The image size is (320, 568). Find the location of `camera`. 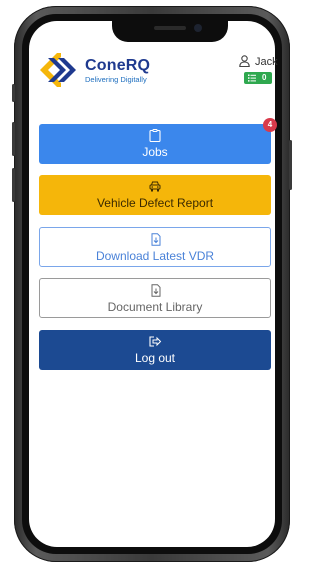

camera is located at coordinates (198, 28).